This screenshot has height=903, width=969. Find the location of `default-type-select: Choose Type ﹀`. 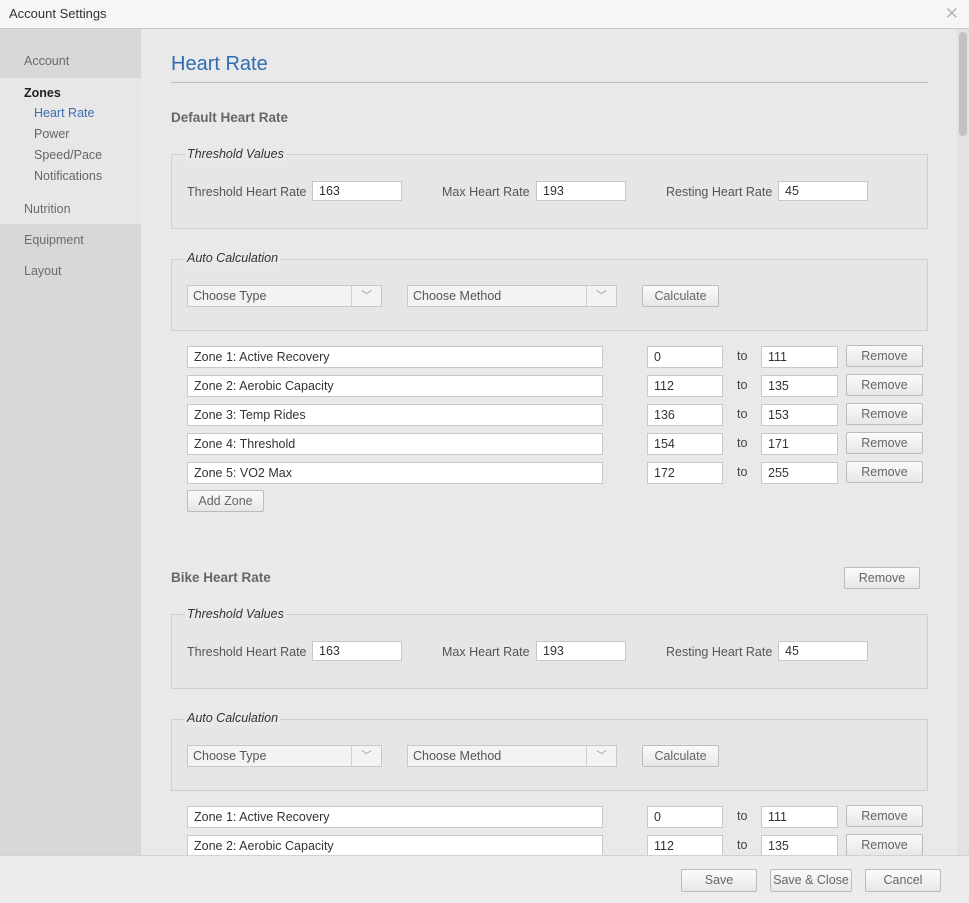

default-type-select: Choose Type ﹀ is located at coordinates (284, 296).